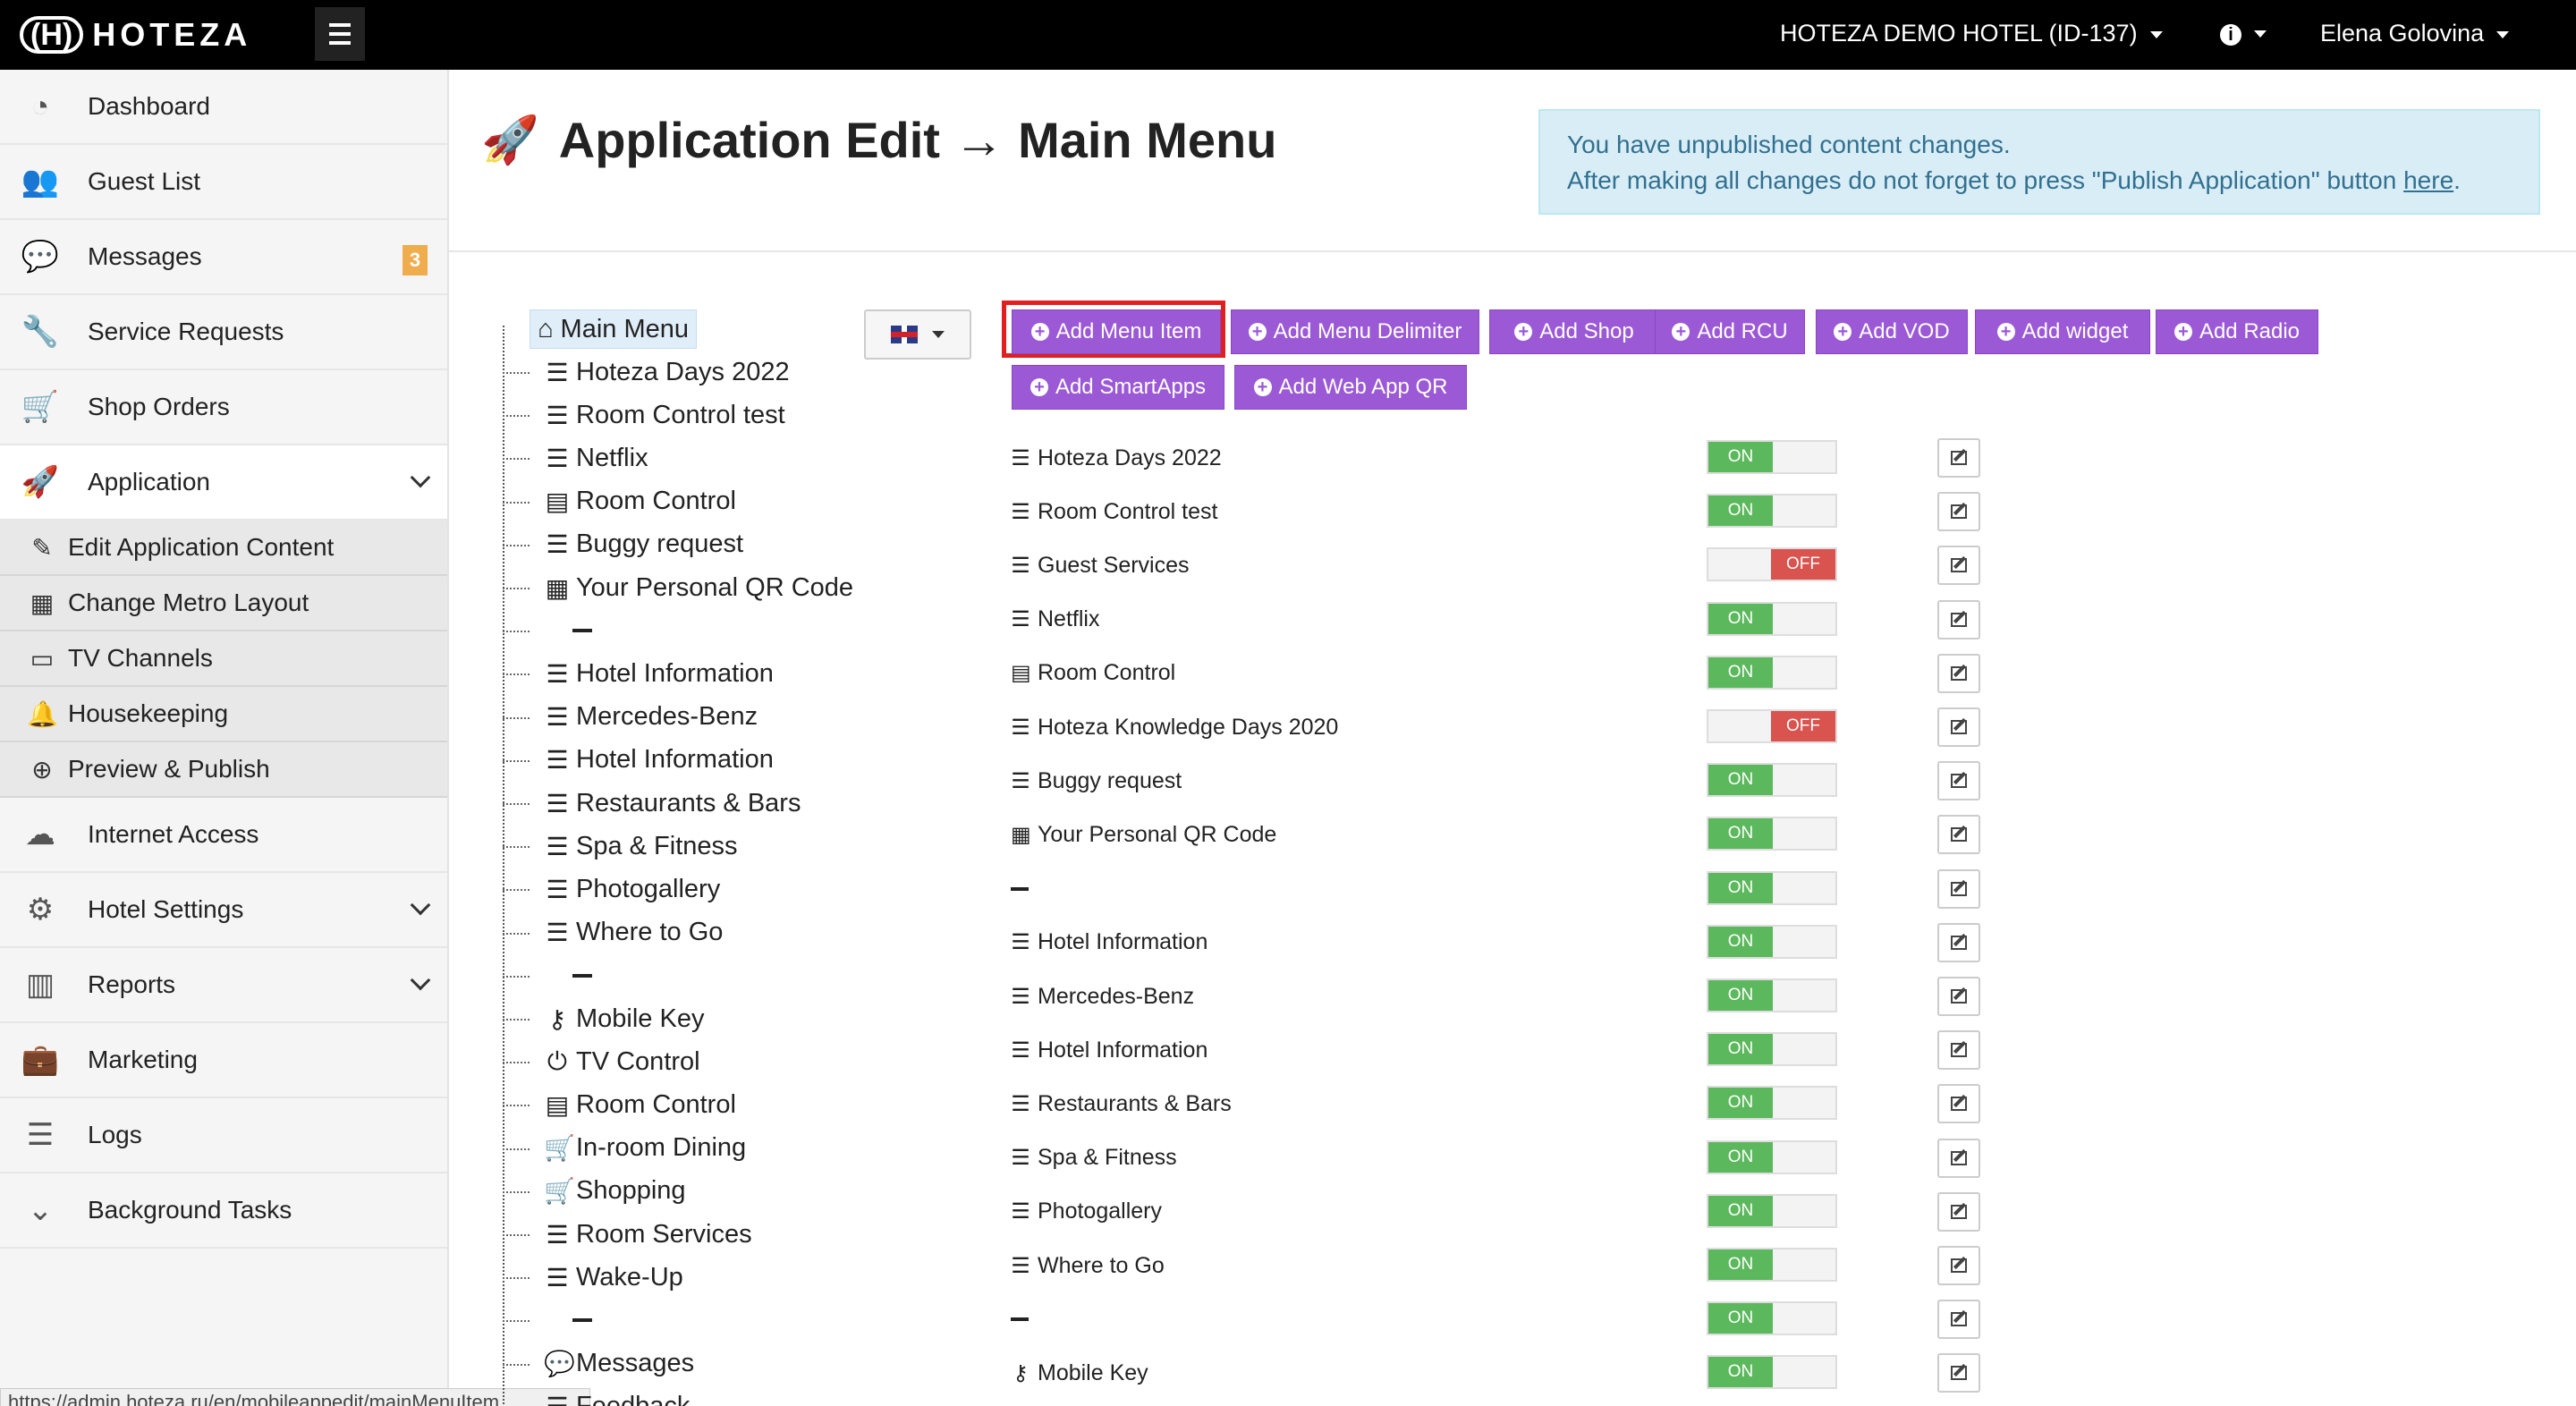 This screenshot has height=1406, width=2576. Describe the element at coordinates (223, 332) in the screenshot. I see `sidebar-item-service-requests: 🔧 Service Requests` at that location.